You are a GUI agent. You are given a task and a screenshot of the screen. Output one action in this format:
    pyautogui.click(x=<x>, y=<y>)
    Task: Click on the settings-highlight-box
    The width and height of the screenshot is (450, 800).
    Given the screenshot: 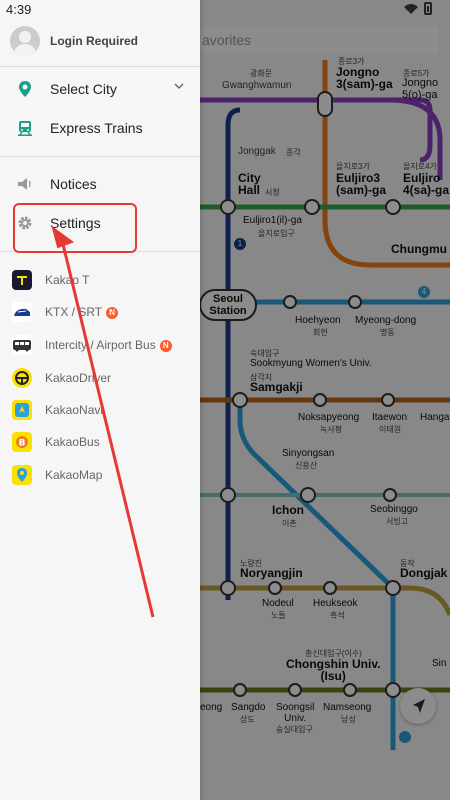 What is the action you would take?
    pyautogui.click(x=75, y=228)
    